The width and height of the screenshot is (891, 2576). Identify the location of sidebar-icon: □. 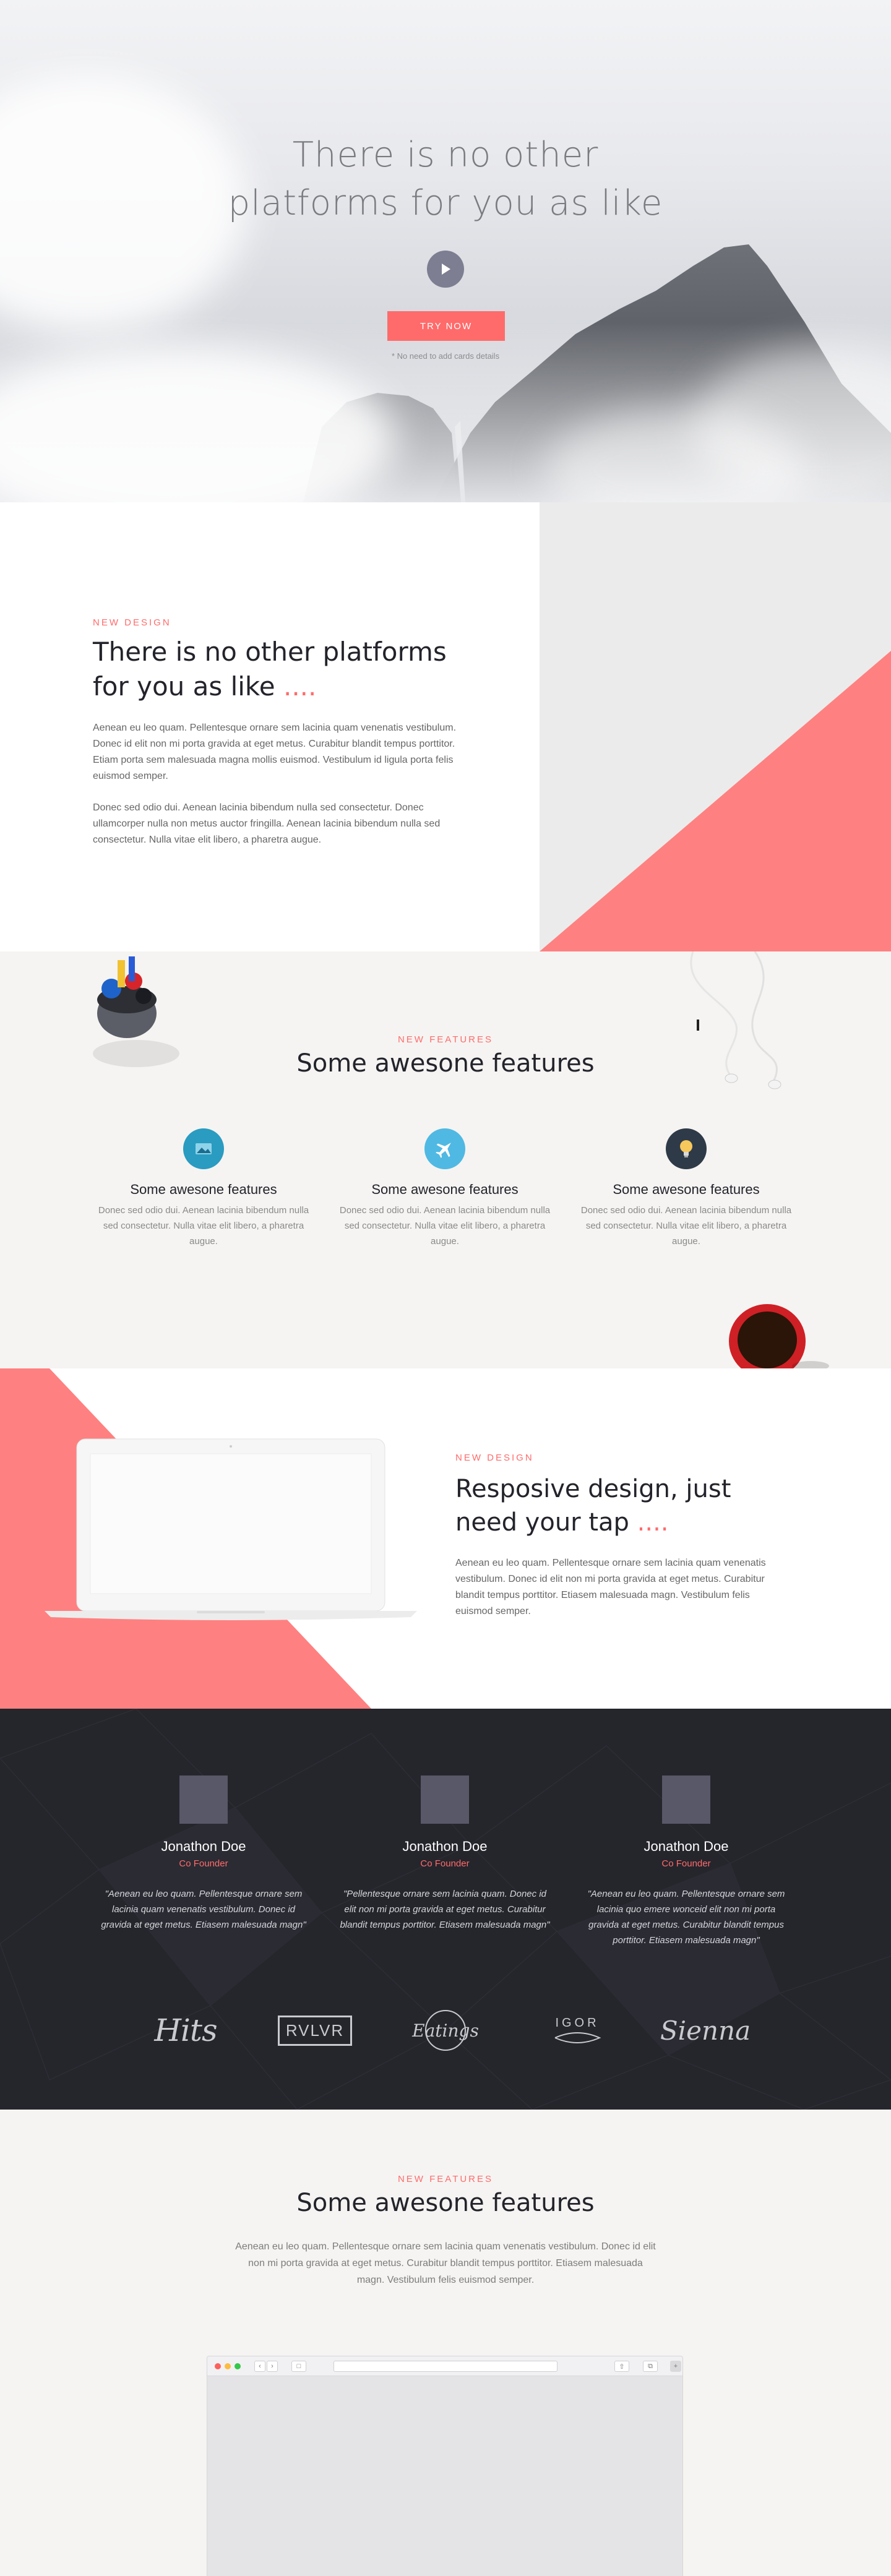
(298, 2366).